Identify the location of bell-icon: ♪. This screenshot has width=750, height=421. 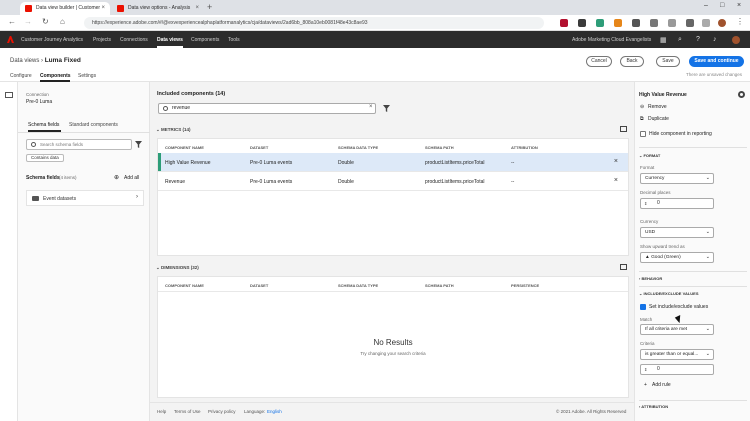
(715, 39).